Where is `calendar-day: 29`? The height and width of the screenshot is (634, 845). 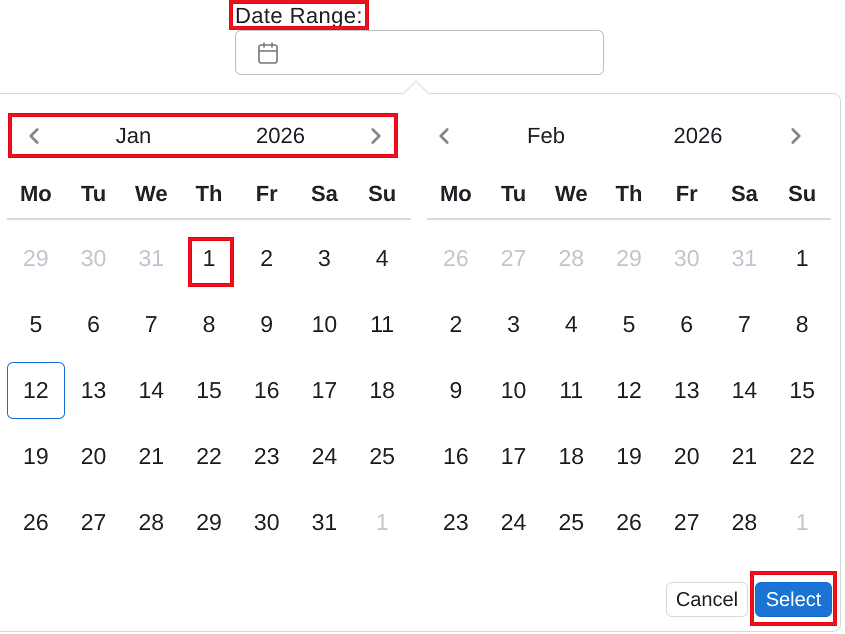 calendar-day: 29 is located at coordinates (209, 522).